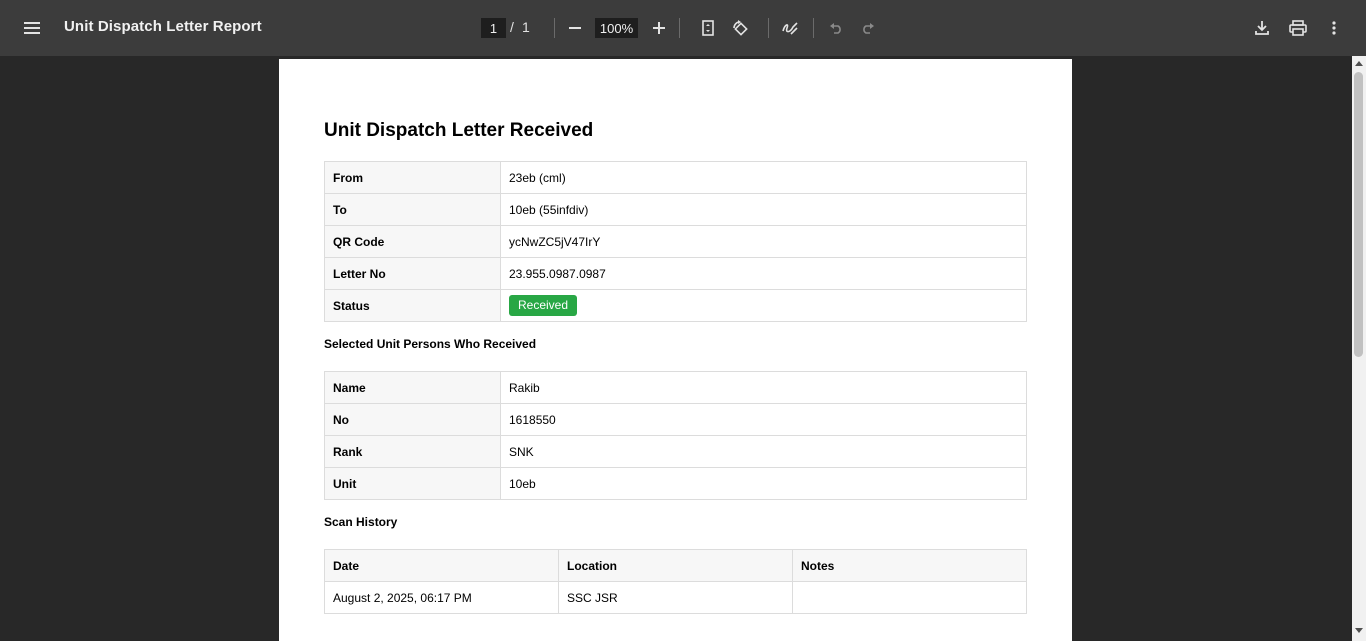 The image size is (1366, 641). I want to click on table-row: No 1618550, so click(675, 419).